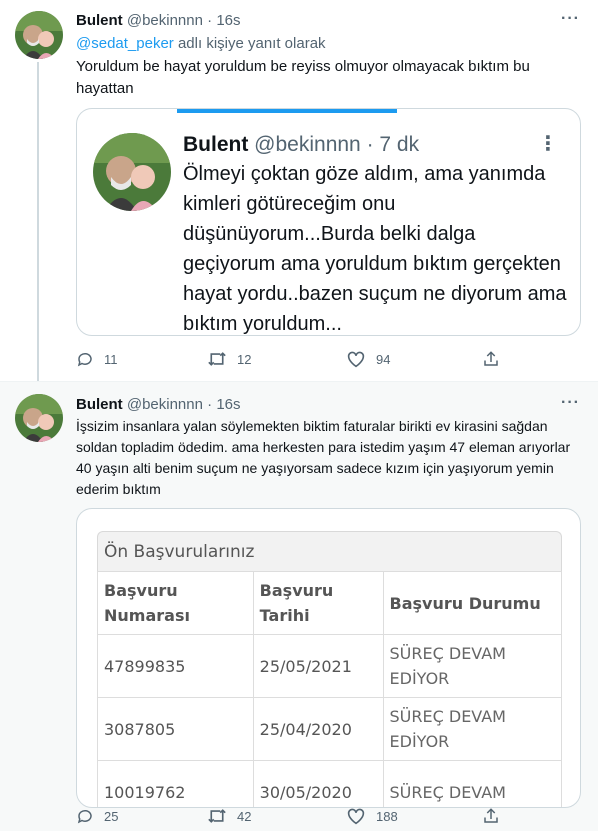 The image size is (598, 831). Describe the element at coordinates (97, 359) in the screenshot. I see `reply-button: 11` at that location.